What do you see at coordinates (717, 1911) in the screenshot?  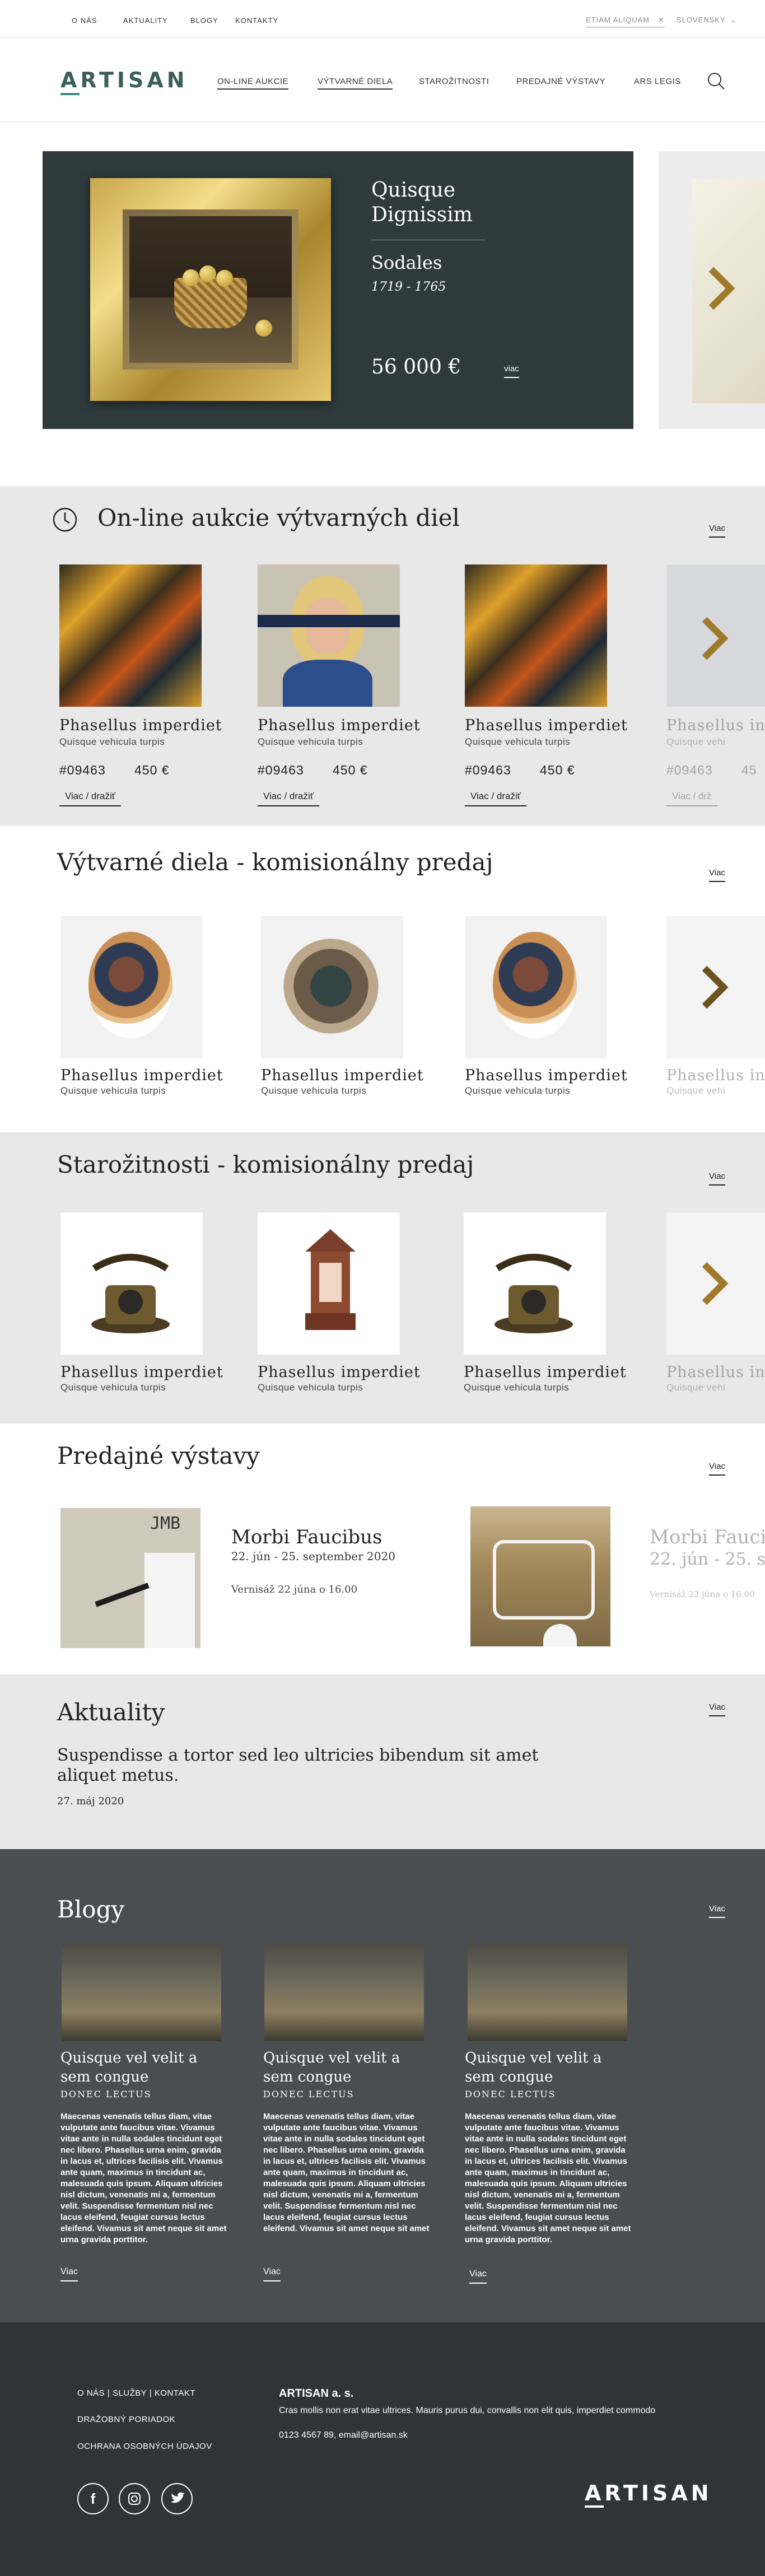 I see `blogs-more-link: Viac` at bounding box center [717, 1911].